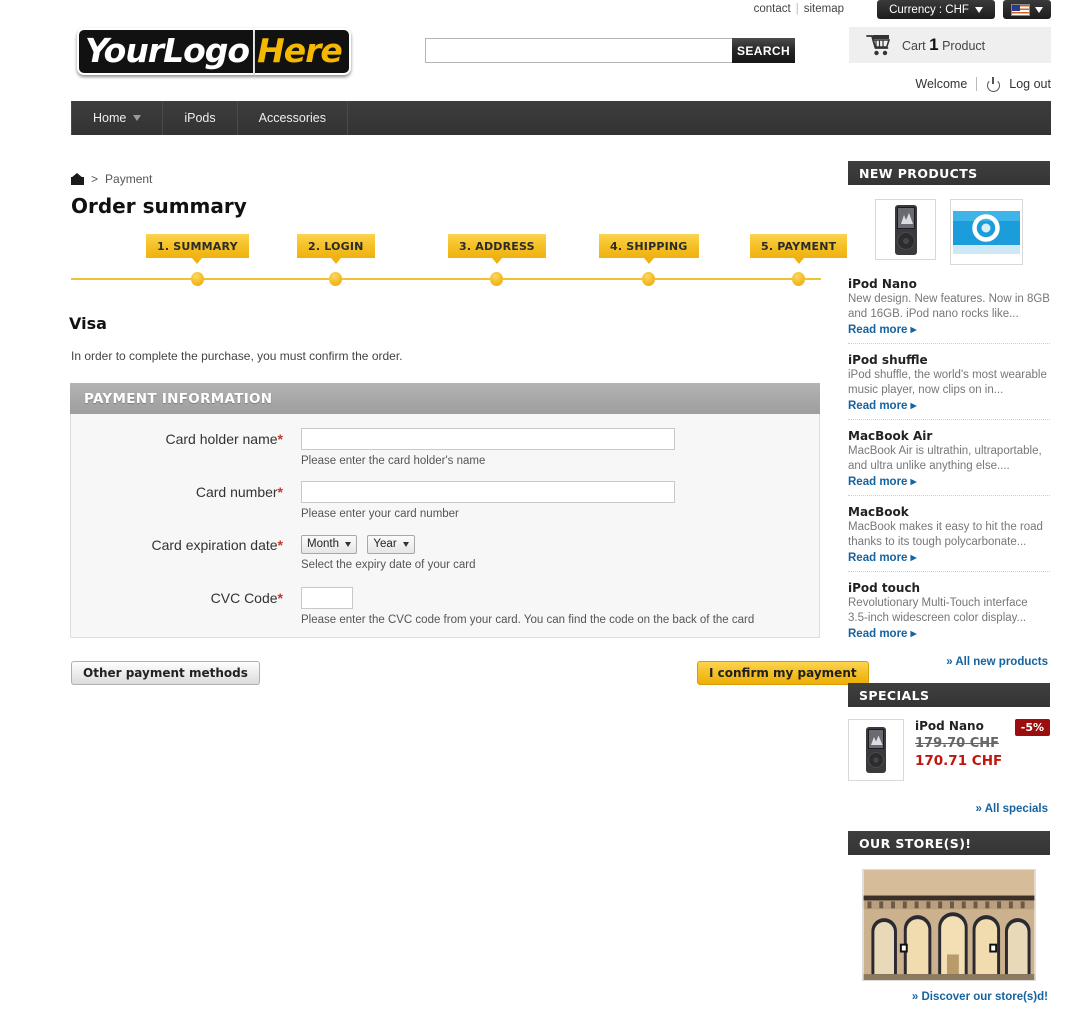 The height and width of the screenshot is (1031, 1092). What do you see at coordinates (763, 50) in the screenshot?
I see `search-button: SEARCH` at bounding box center [763, 50].